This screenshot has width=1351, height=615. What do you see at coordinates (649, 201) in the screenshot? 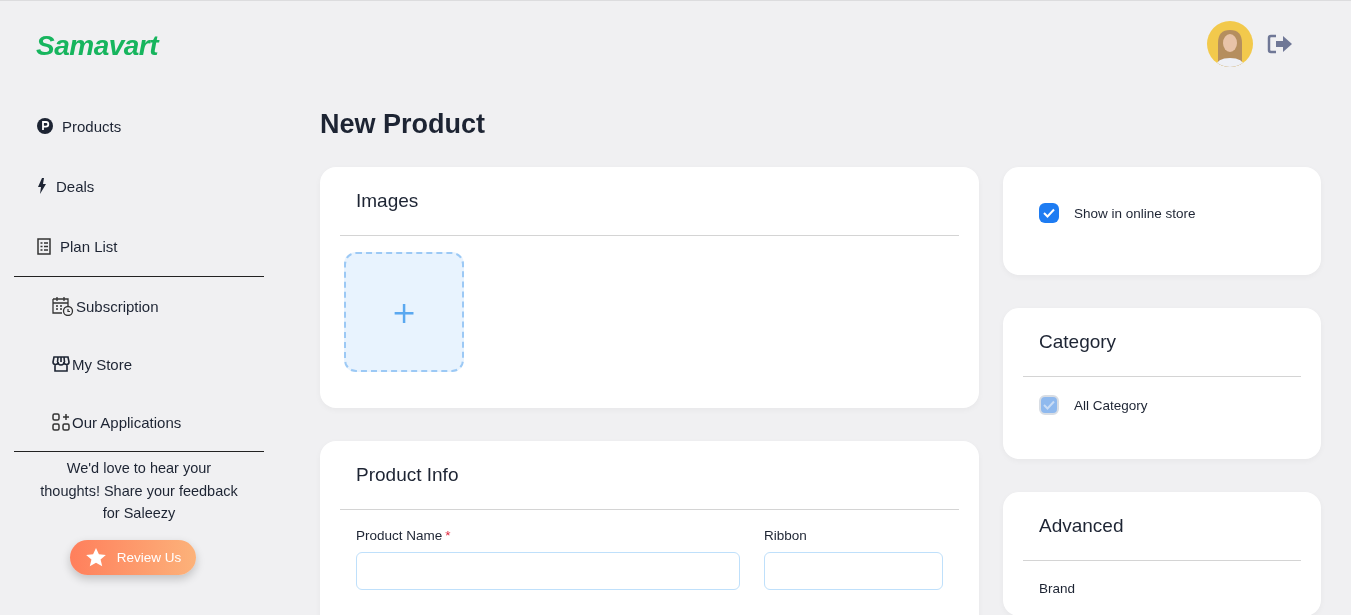
I see `card-title: Images` at bounding box center [649, 201].